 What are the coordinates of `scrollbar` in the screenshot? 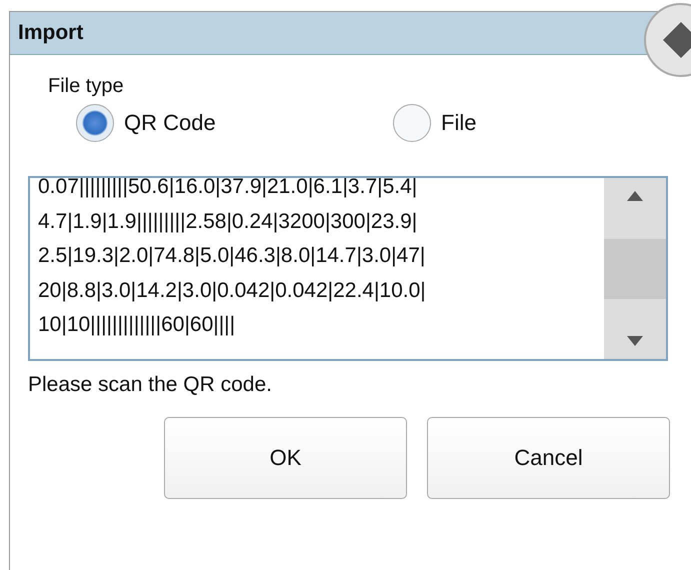 It's located at (635, 268).